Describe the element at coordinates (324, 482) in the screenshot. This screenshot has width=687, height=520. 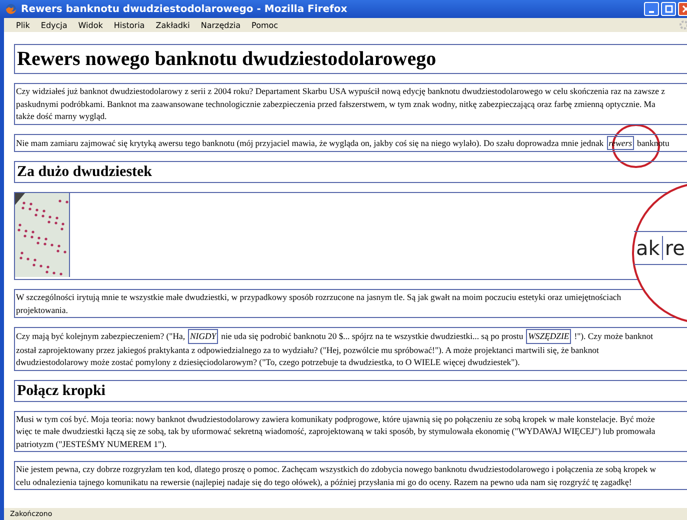
I see `text-line: celu odnalezienia tajnego komunikatu na rewersie (najlepiej nadaje się do tego ołówek), a później przysłania mi go do oceny. Razem na pewno uda nam się rozgryźć tę zagadkę!` at that location.